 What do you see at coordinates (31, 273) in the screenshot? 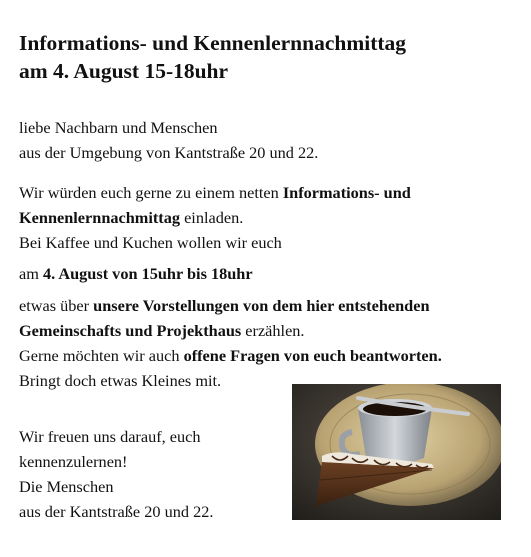
I see `date-prefix: am` at bounding box center [31, 273].